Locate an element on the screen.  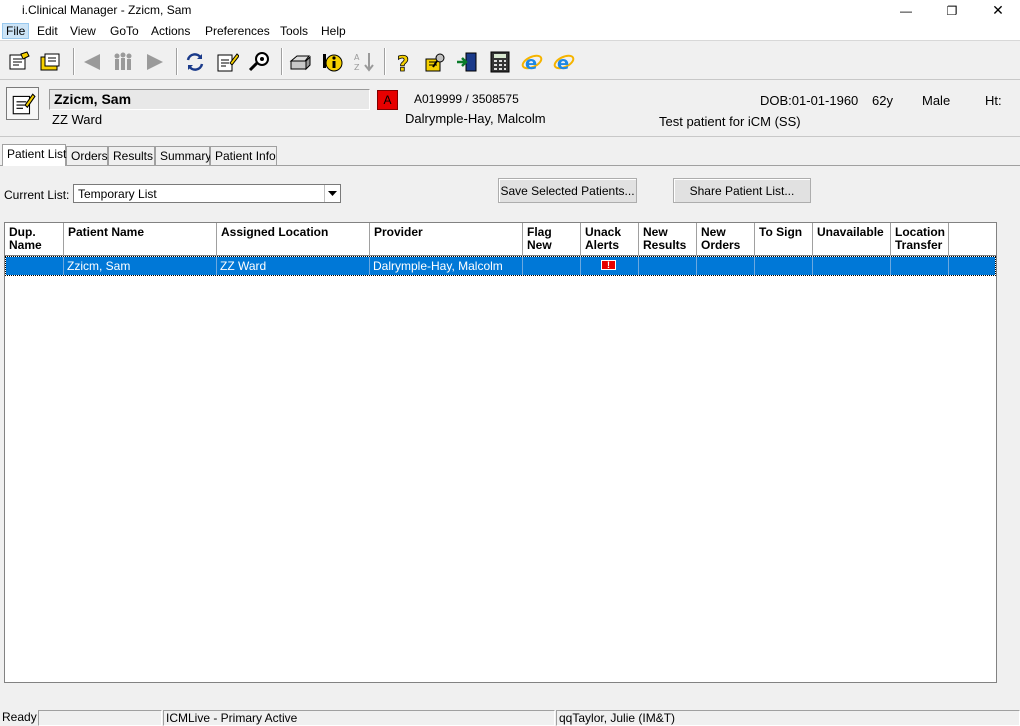
cell-location-transfer is located at coordinates (920, 266).